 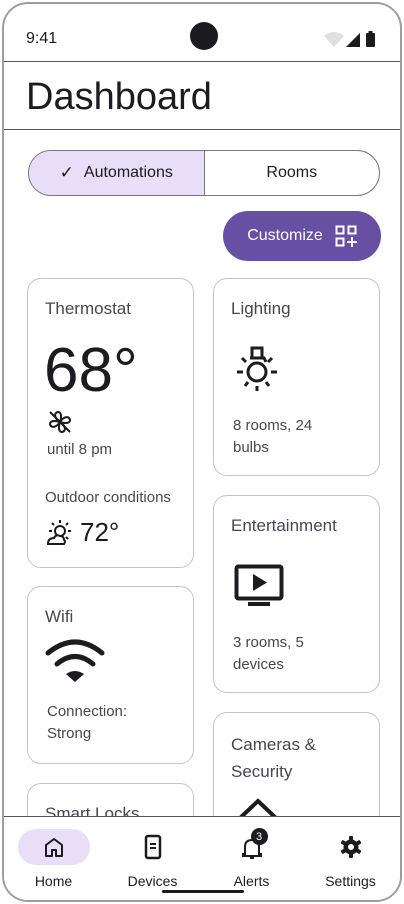 I want to click on gear-icon, so click(x=350, y=847).